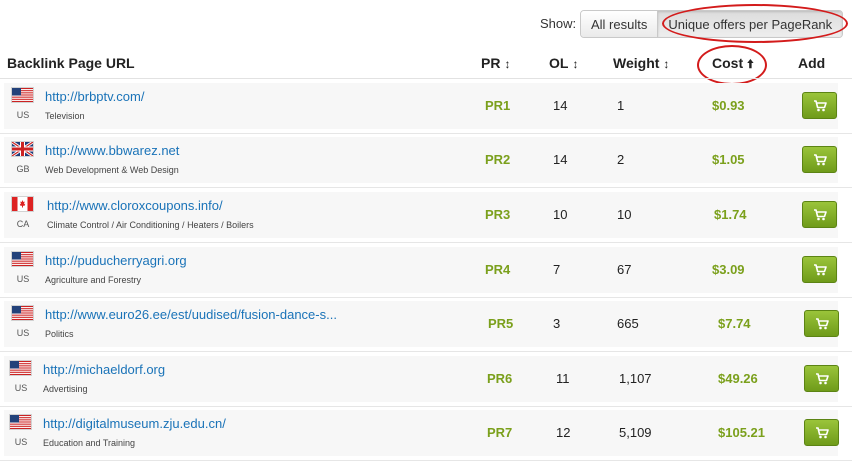 This screenshot has width=852, height=461. Describe the element at coordinates (560, 214) in the screenshot. I see `outbound-links-value: 10` at that location.